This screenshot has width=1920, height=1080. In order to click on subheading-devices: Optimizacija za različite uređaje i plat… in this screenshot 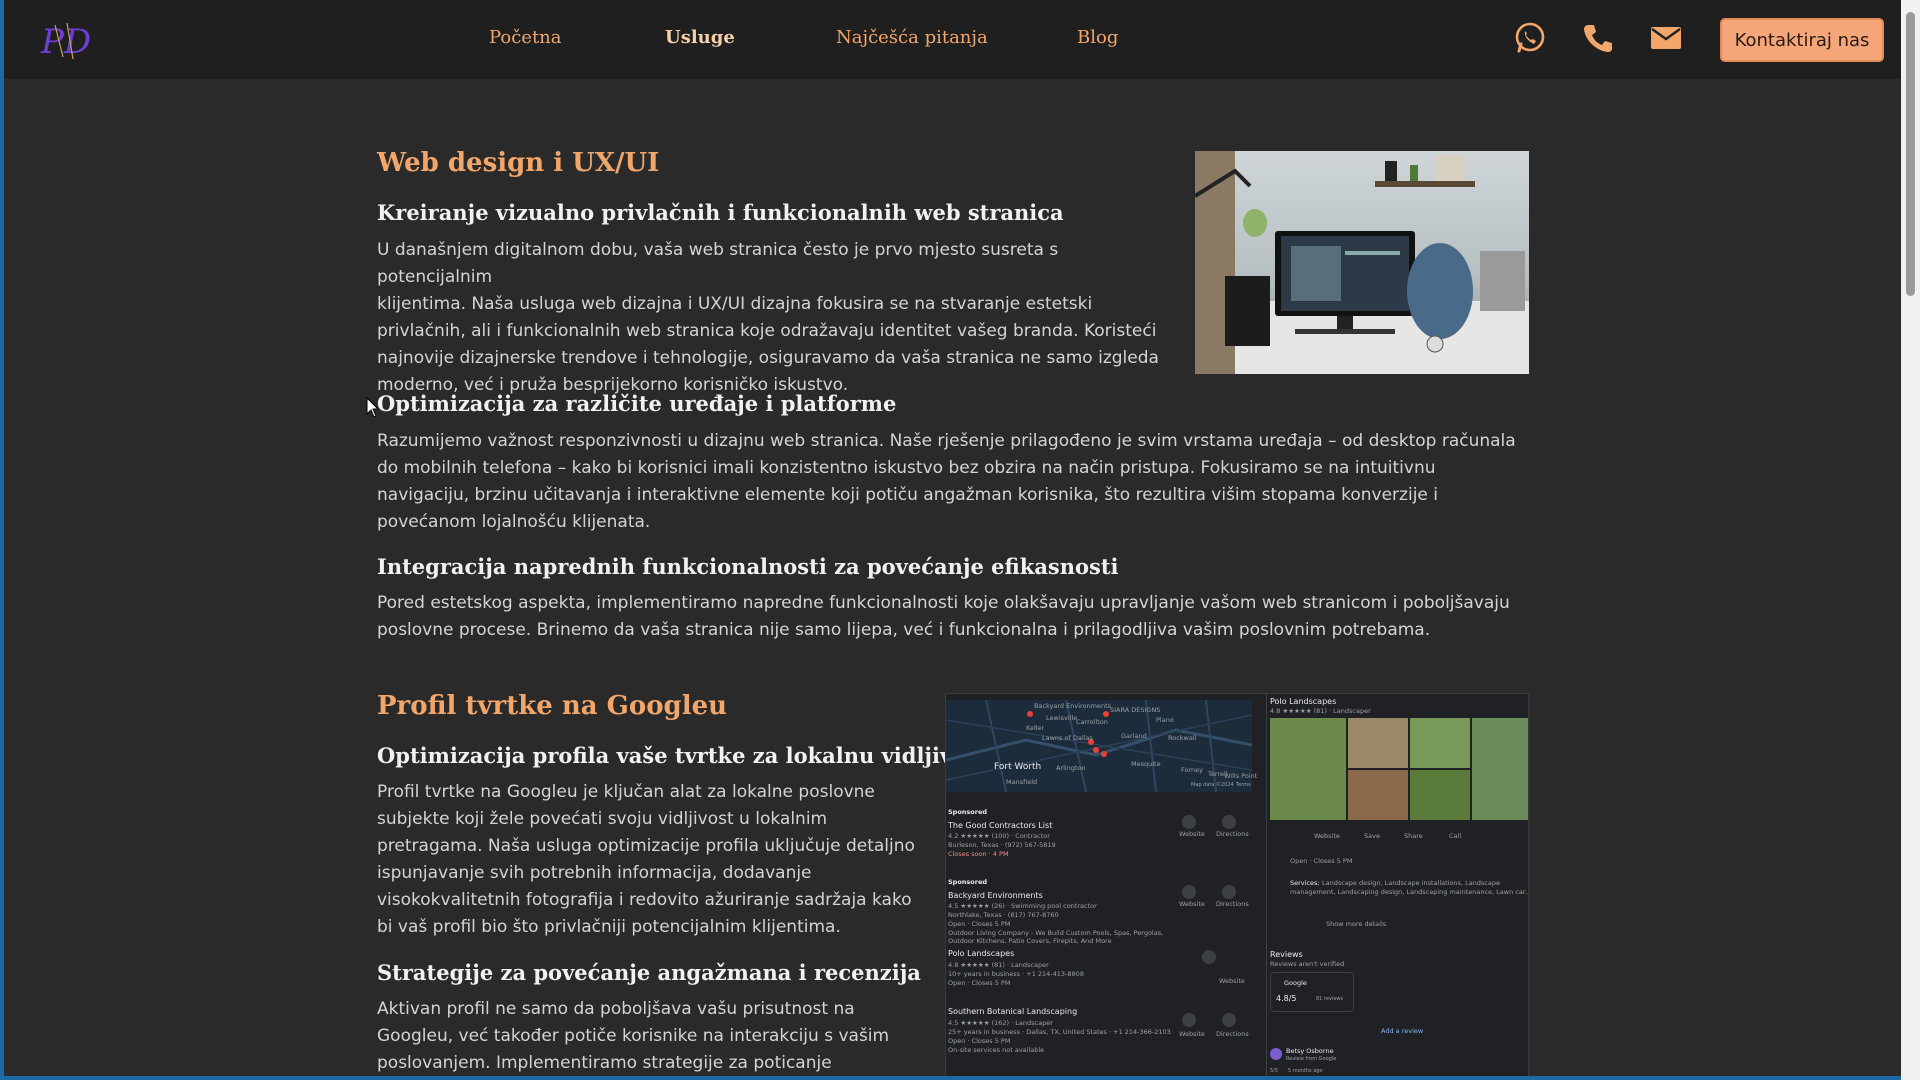, I will do `click(637, 403)`.